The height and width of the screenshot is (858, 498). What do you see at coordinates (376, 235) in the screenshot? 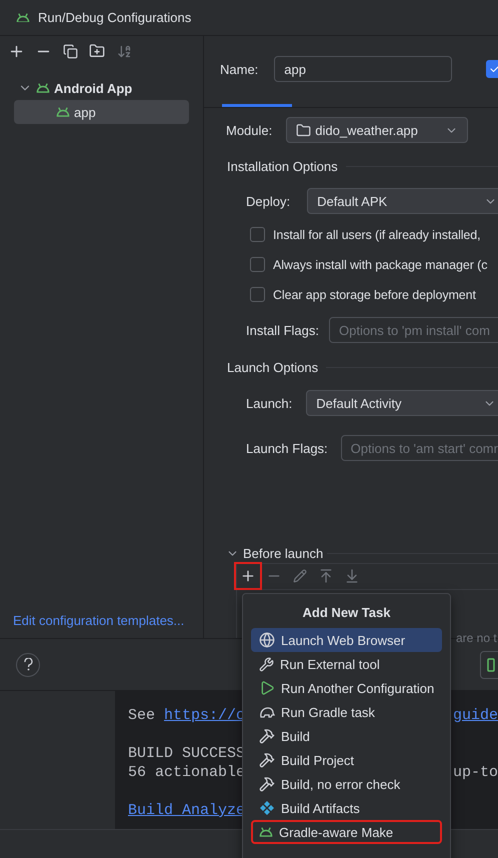
I see `checkbox-label: Install for all users (if already installed,` at bounding box center [376, 235].